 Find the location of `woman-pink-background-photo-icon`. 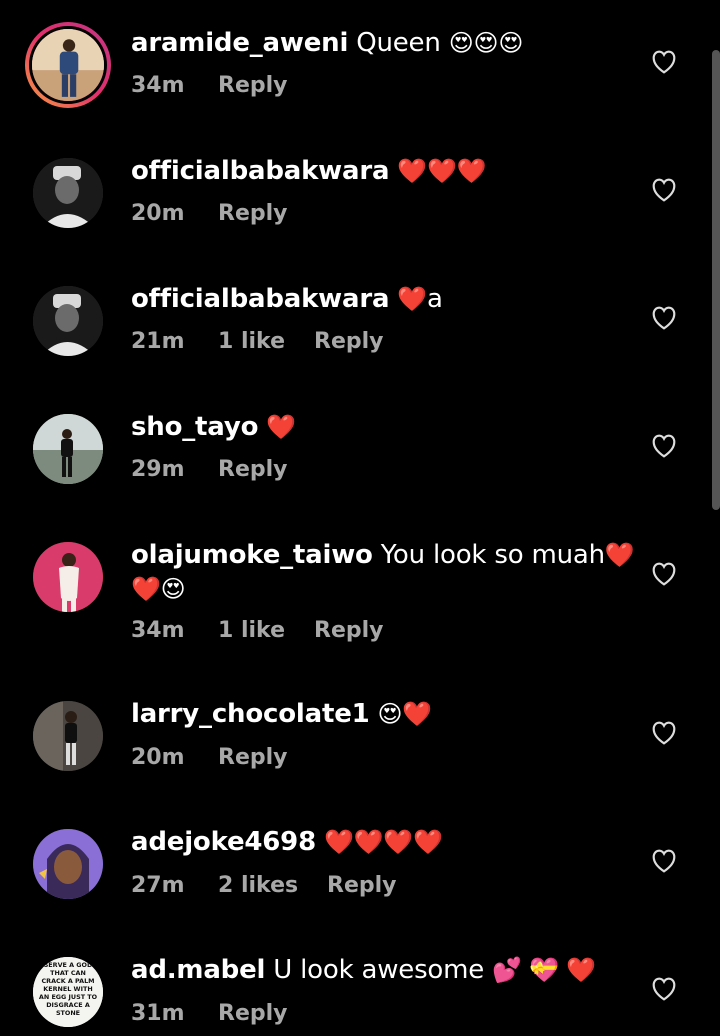

woman-pink-background-photo-icon is located at coordinates (68, 577).